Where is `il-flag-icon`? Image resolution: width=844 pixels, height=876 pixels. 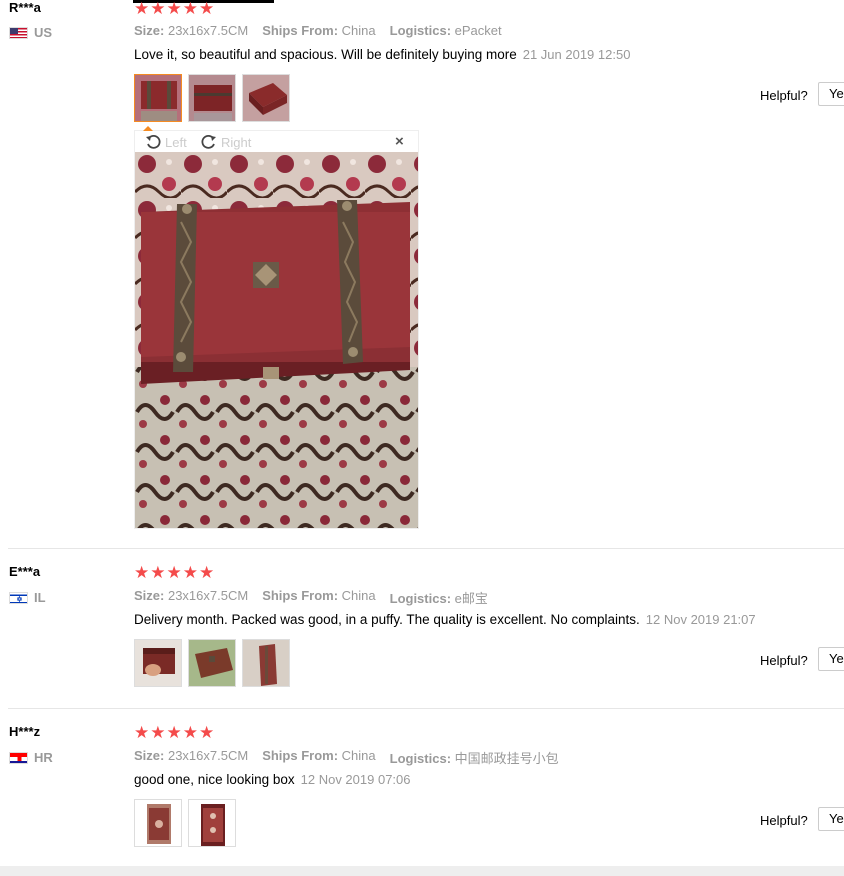
il-flag-icon is located at coordinates (18, 597).